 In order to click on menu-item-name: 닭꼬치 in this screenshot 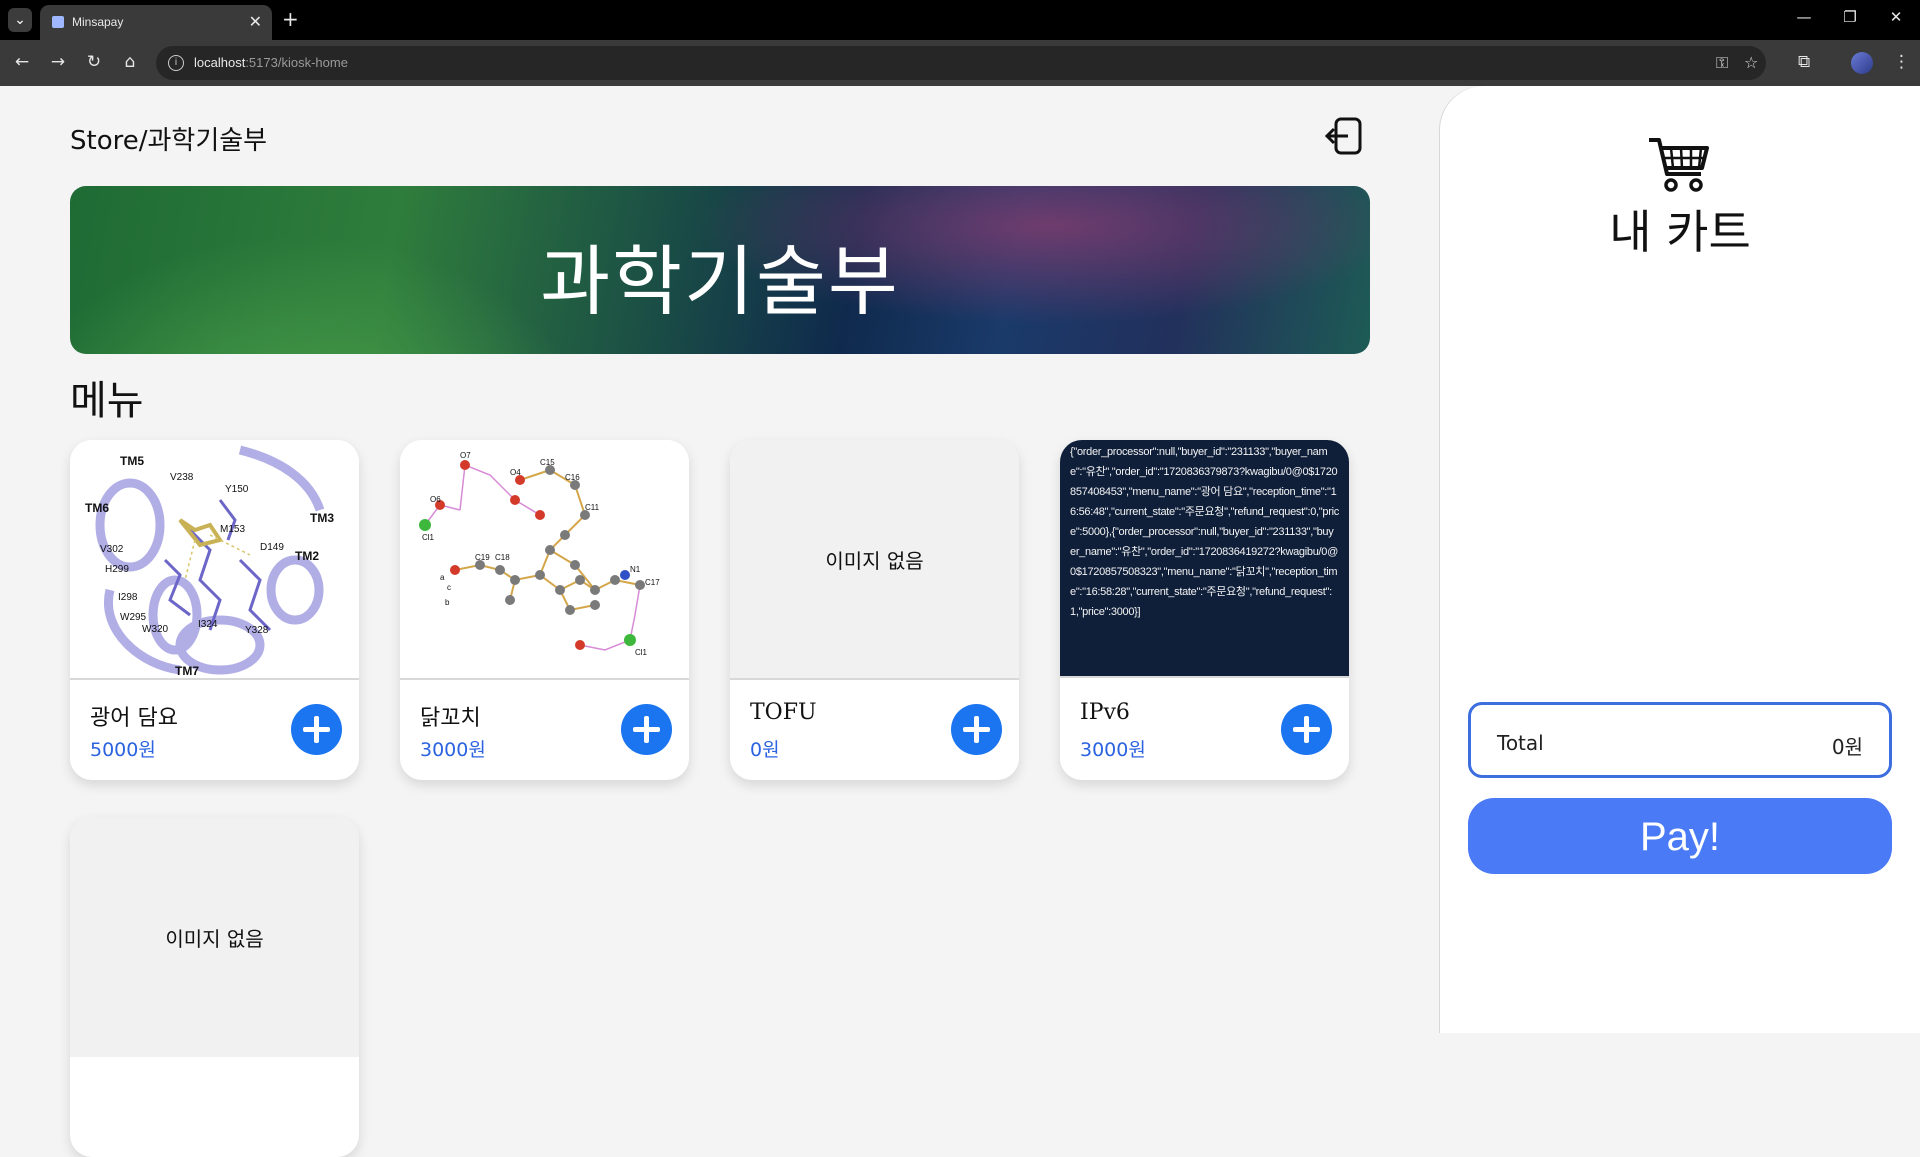, I will do `click(450, 718)`.